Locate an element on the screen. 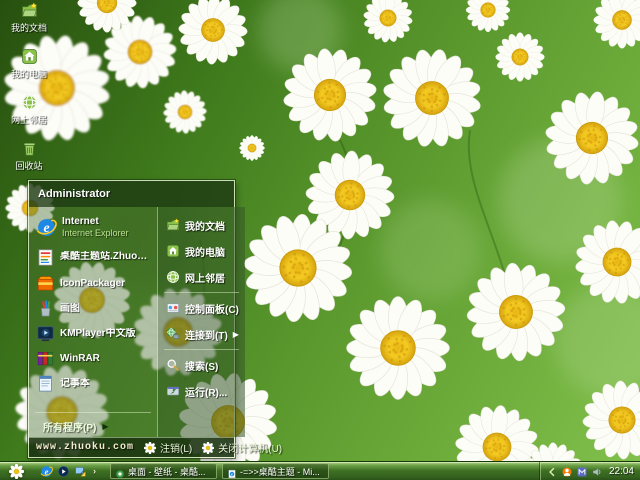  clock: 22:04 is located at coordinates (621, 471).